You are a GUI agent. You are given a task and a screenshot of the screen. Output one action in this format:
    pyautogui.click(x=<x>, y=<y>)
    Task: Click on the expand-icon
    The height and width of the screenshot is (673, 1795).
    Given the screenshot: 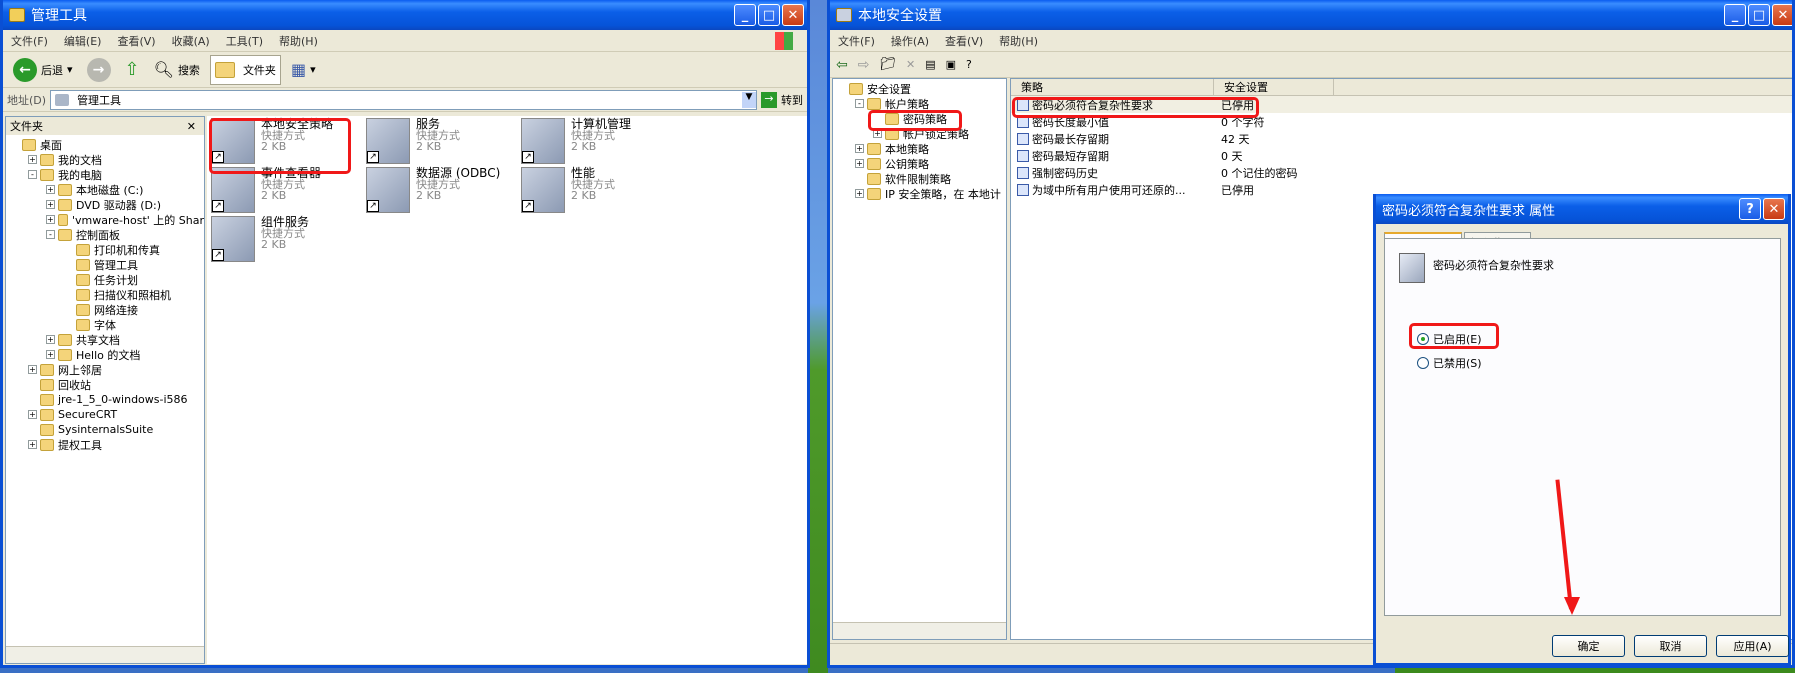 What is the action you would take?
    pyautogui.click(x=68, y=309)
    